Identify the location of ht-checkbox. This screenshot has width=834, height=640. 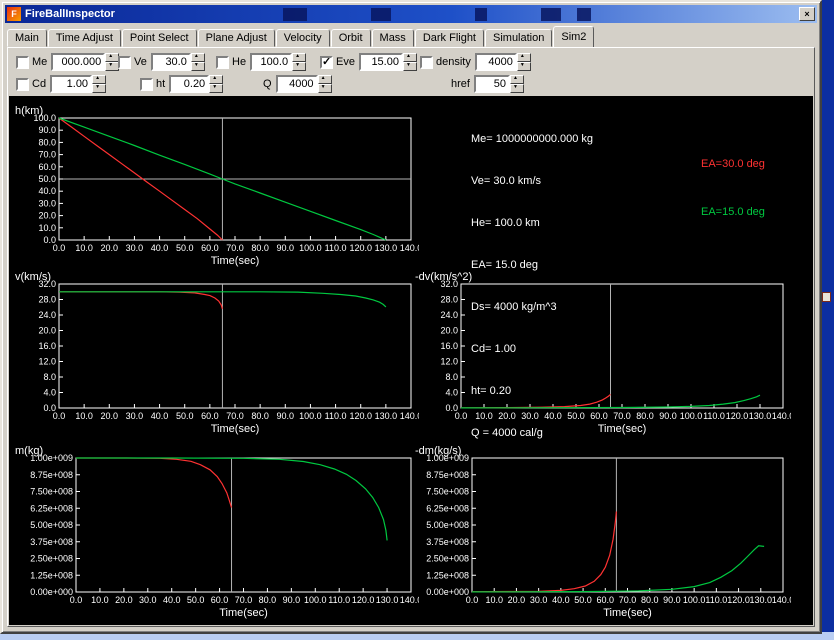
(146, 84).